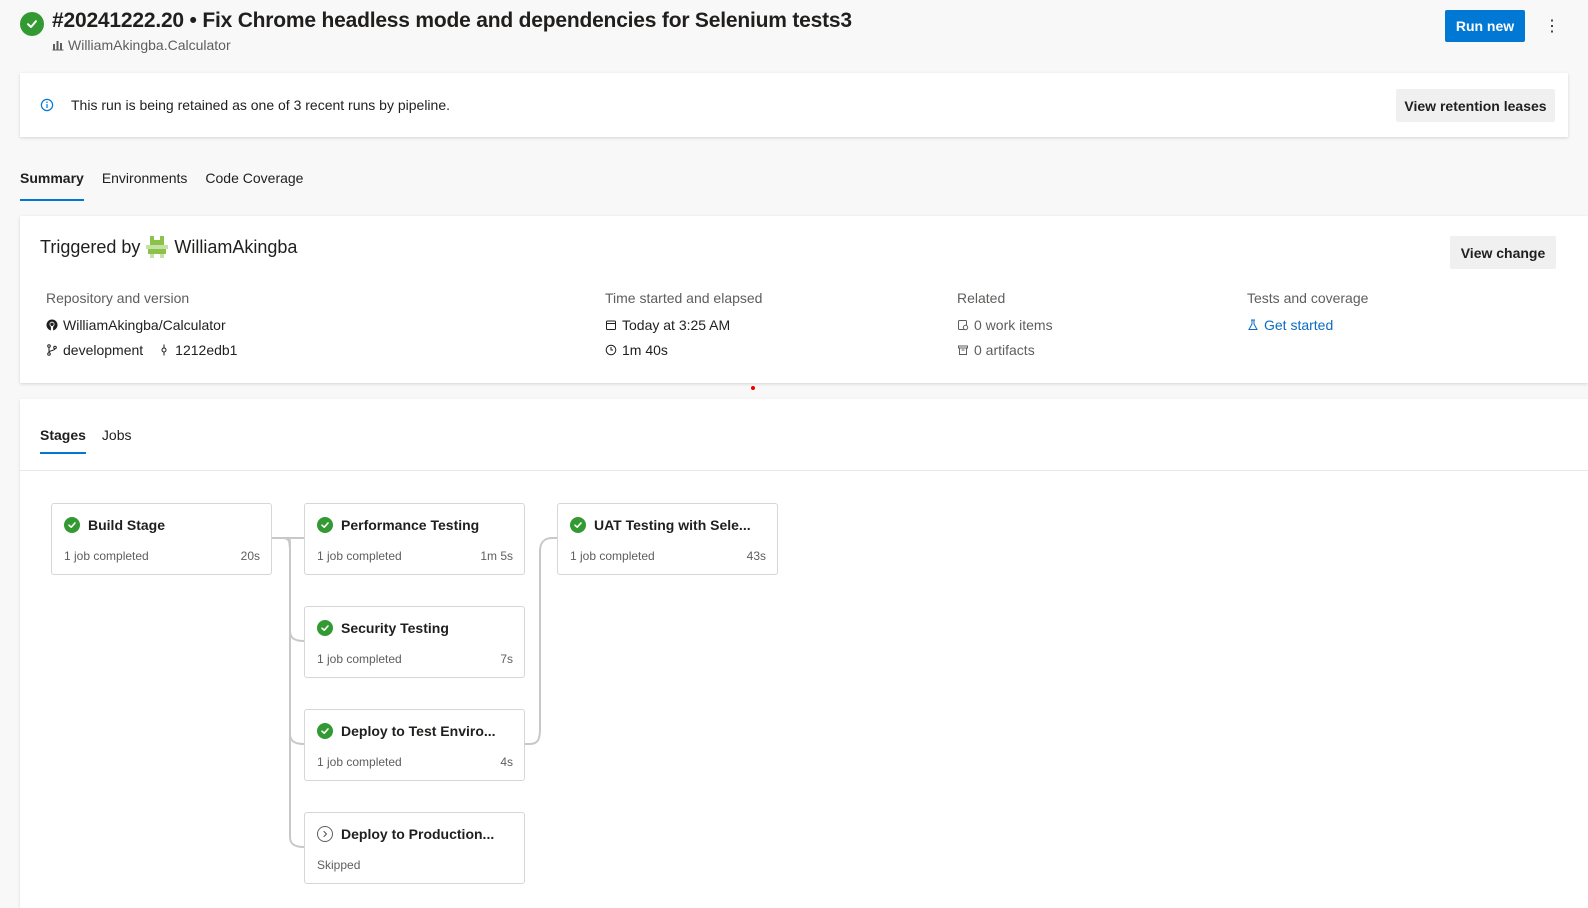  I want to click on triggered-by: Triggered by WilliamAkingba, so click(168, 247).